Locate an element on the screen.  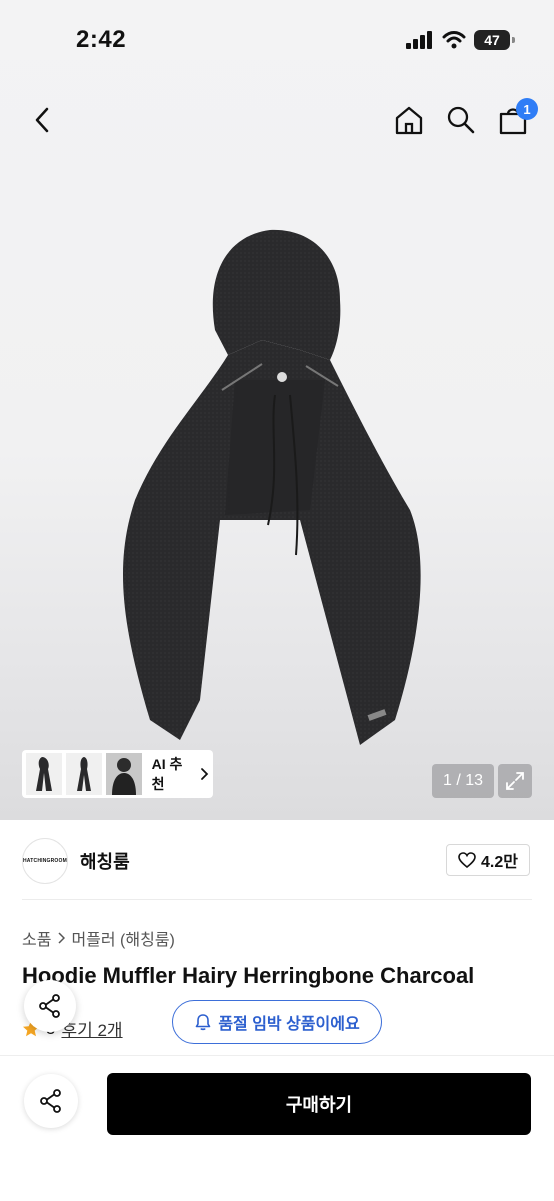
expand-image-button is located at coordinates (515, 781).